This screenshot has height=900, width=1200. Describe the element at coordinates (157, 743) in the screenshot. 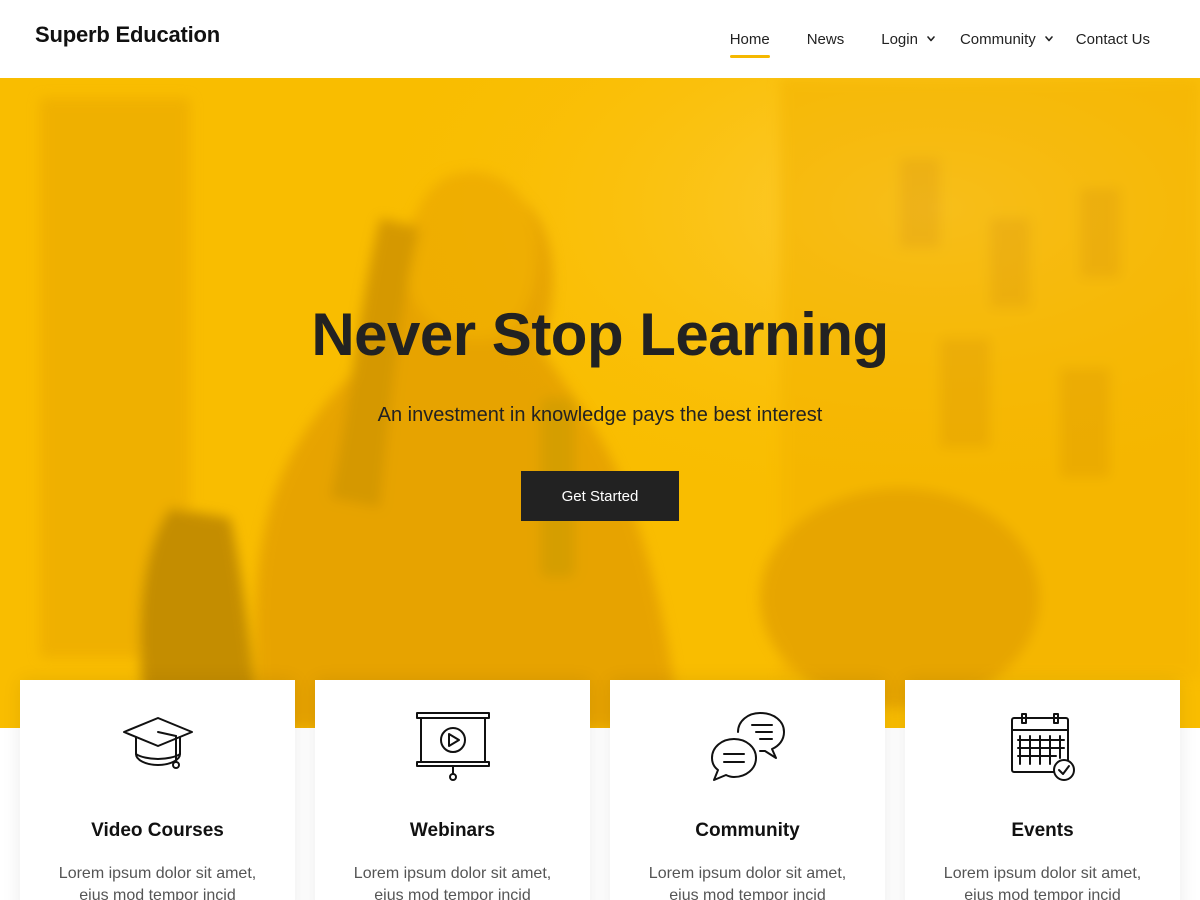

I see `graduation-cap-icon` at that location.